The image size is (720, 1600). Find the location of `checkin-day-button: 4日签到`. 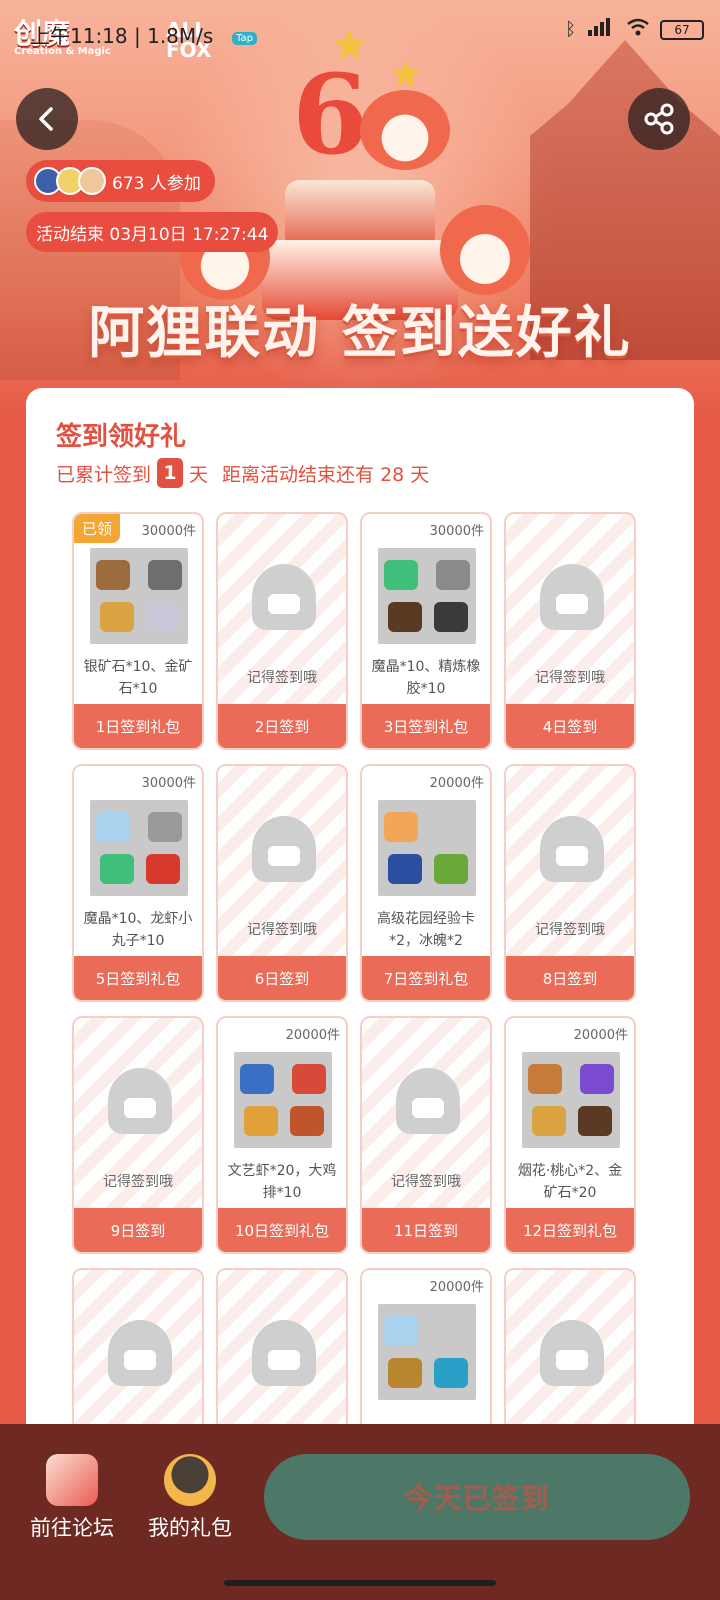

checkin-day-button: 4日签到 is located at coordinates (570, 726).